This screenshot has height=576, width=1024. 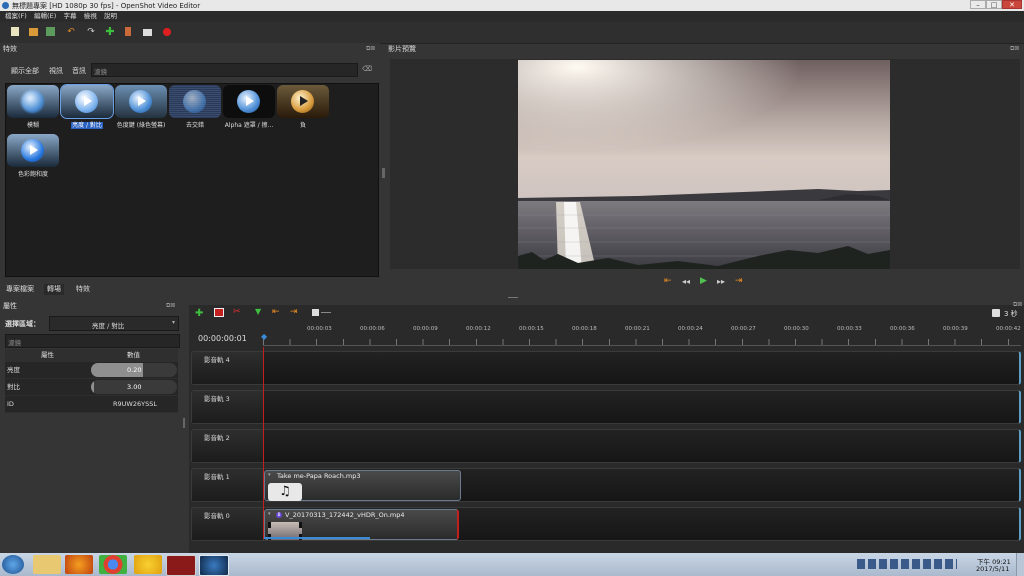 What do you see at coordinates (90, 16) in the screenshot?
I see `menu-view: 檢視` at bounding box center [90, 16].